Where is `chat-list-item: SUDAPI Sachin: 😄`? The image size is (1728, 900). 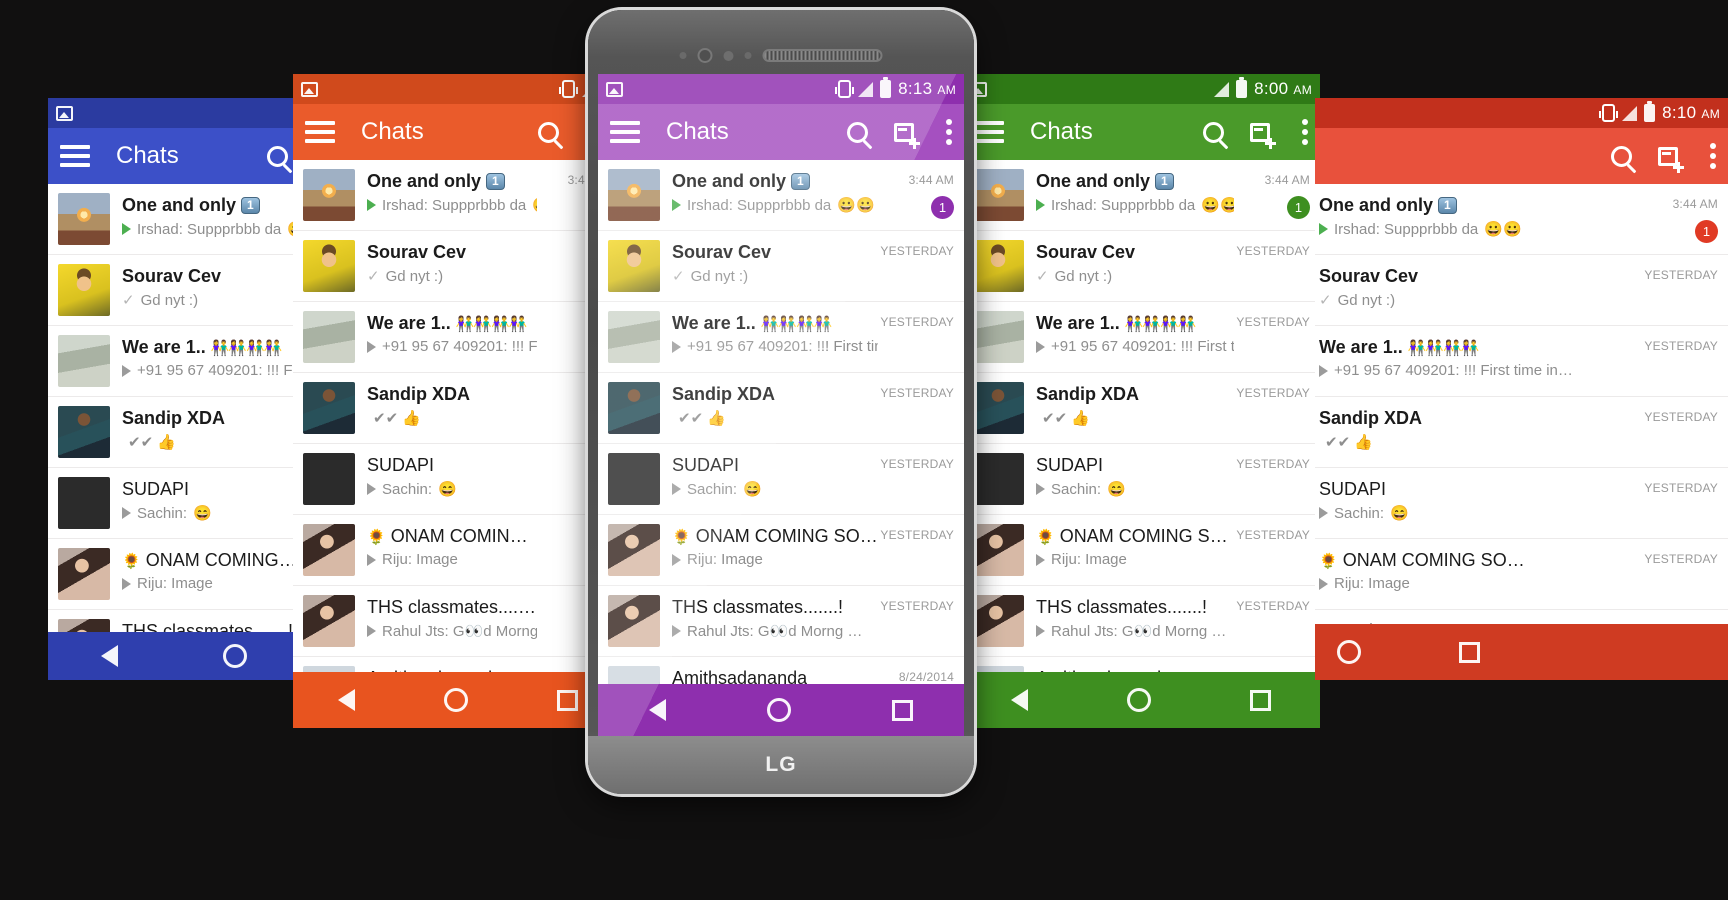 chat-list-item: SUDAPI Sachin: 😄 is located at coordinates (174, 503).